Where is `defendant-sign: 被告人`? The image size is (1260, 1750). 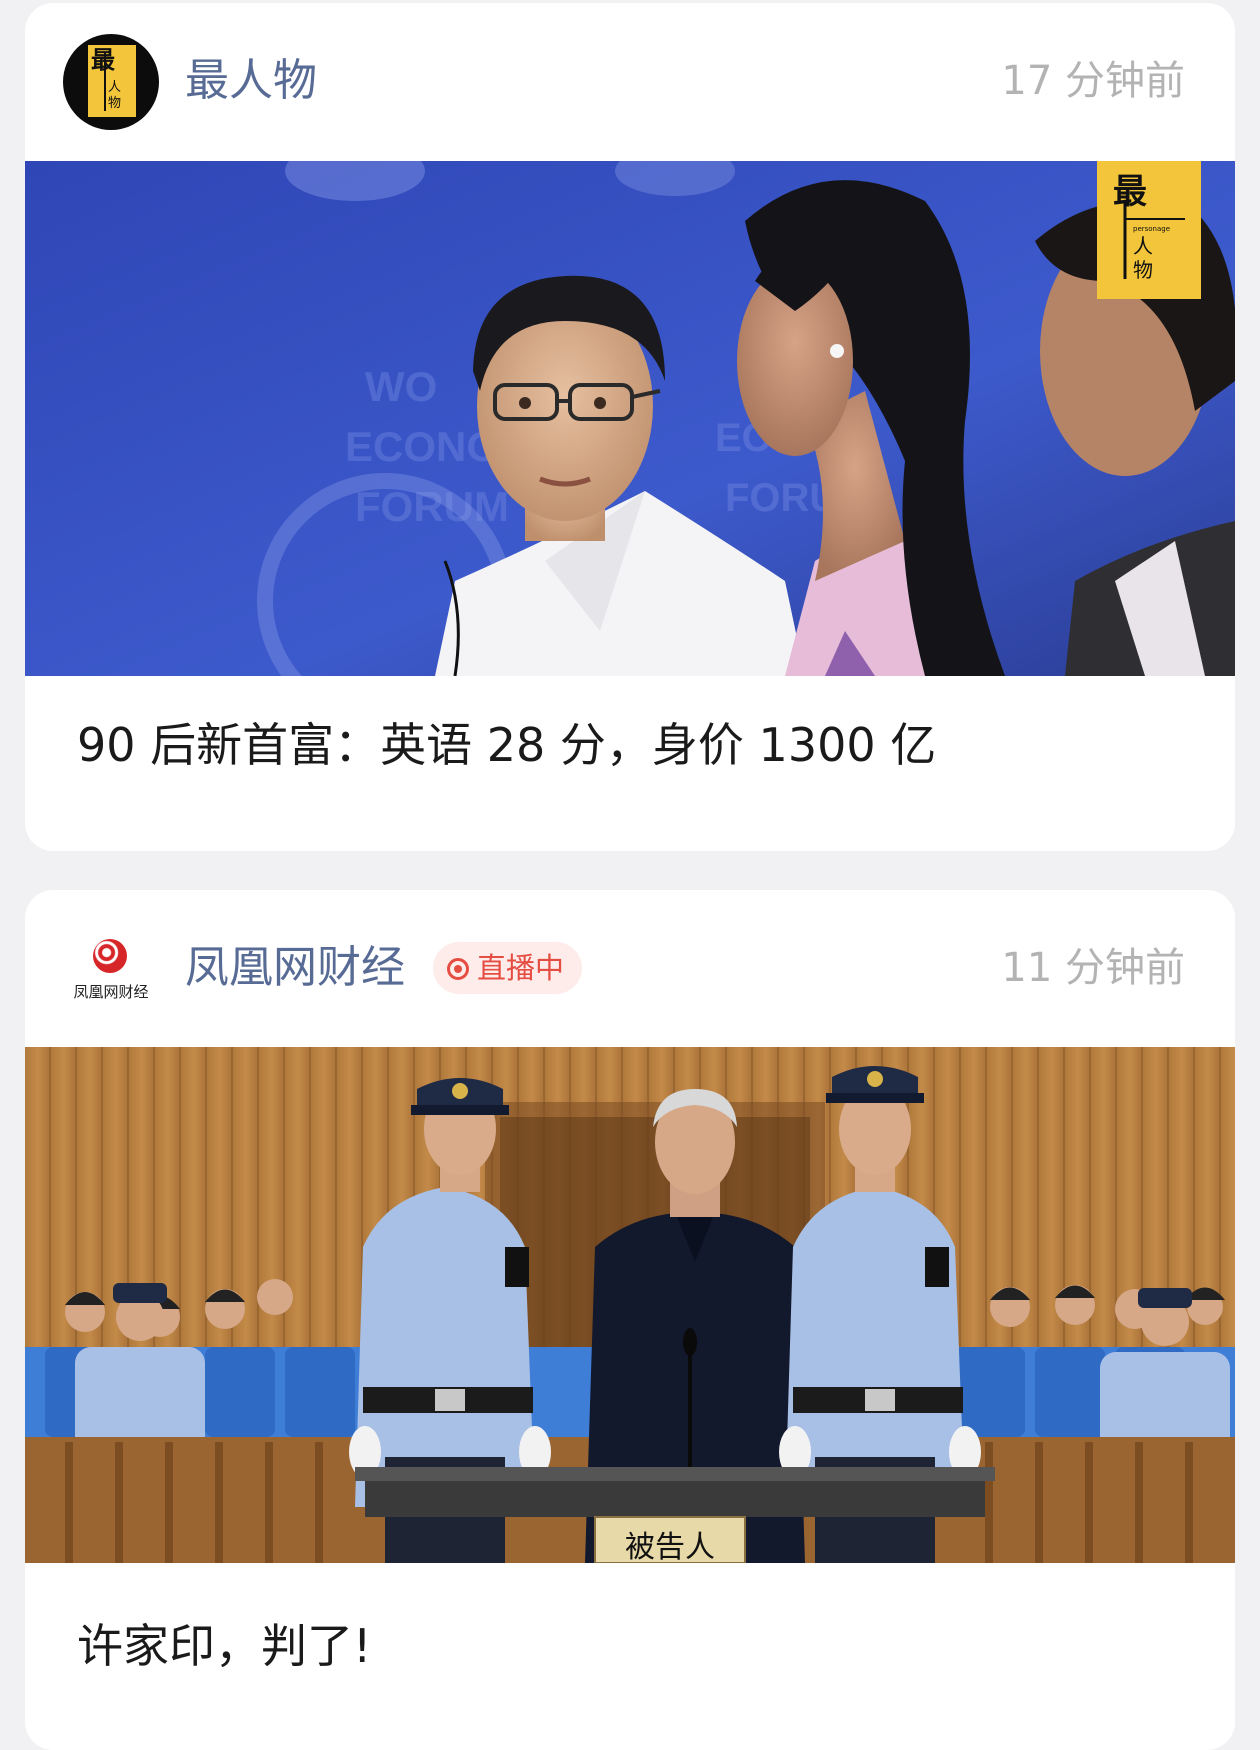
defendant-sign: 被告人 is located at coordinates (670, 1546).